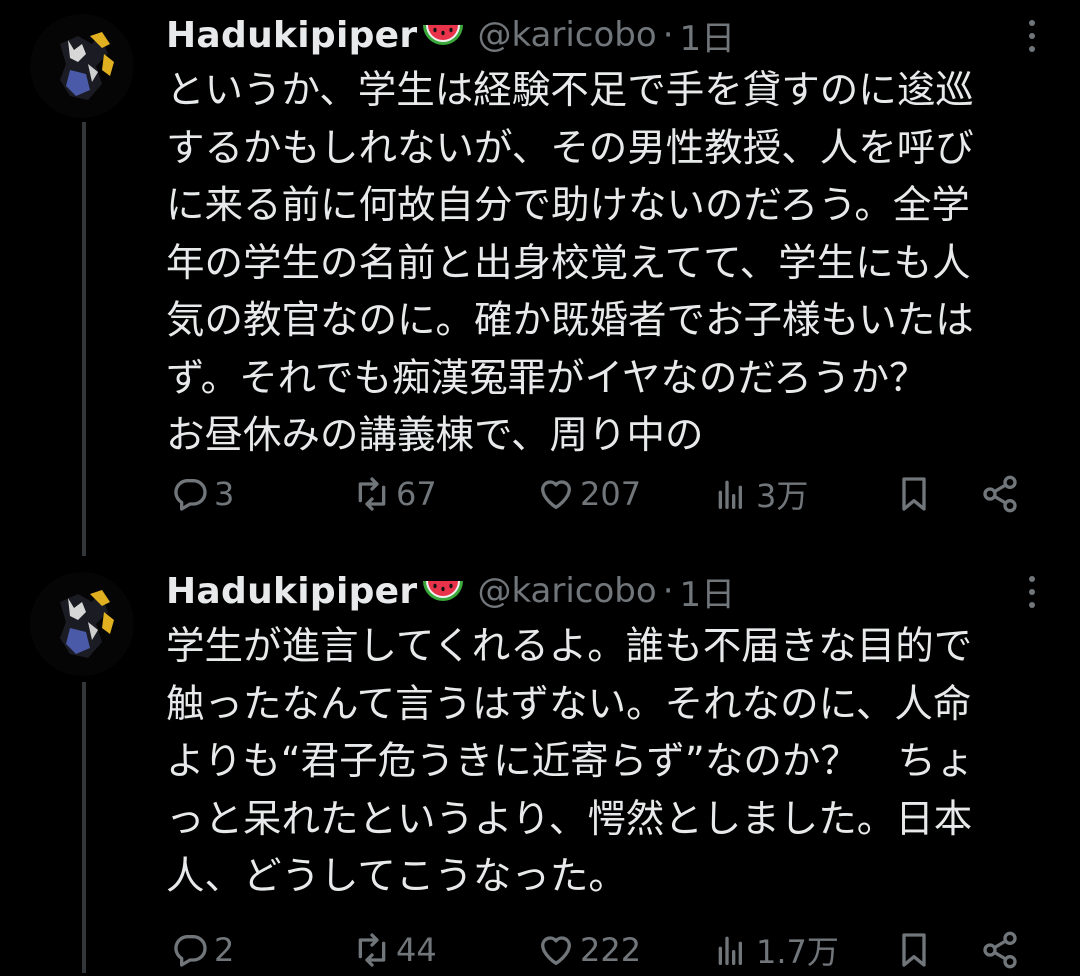 This screenshot has width=1080, height=976. I want to click on reply-button: 2, so click(202, 950).